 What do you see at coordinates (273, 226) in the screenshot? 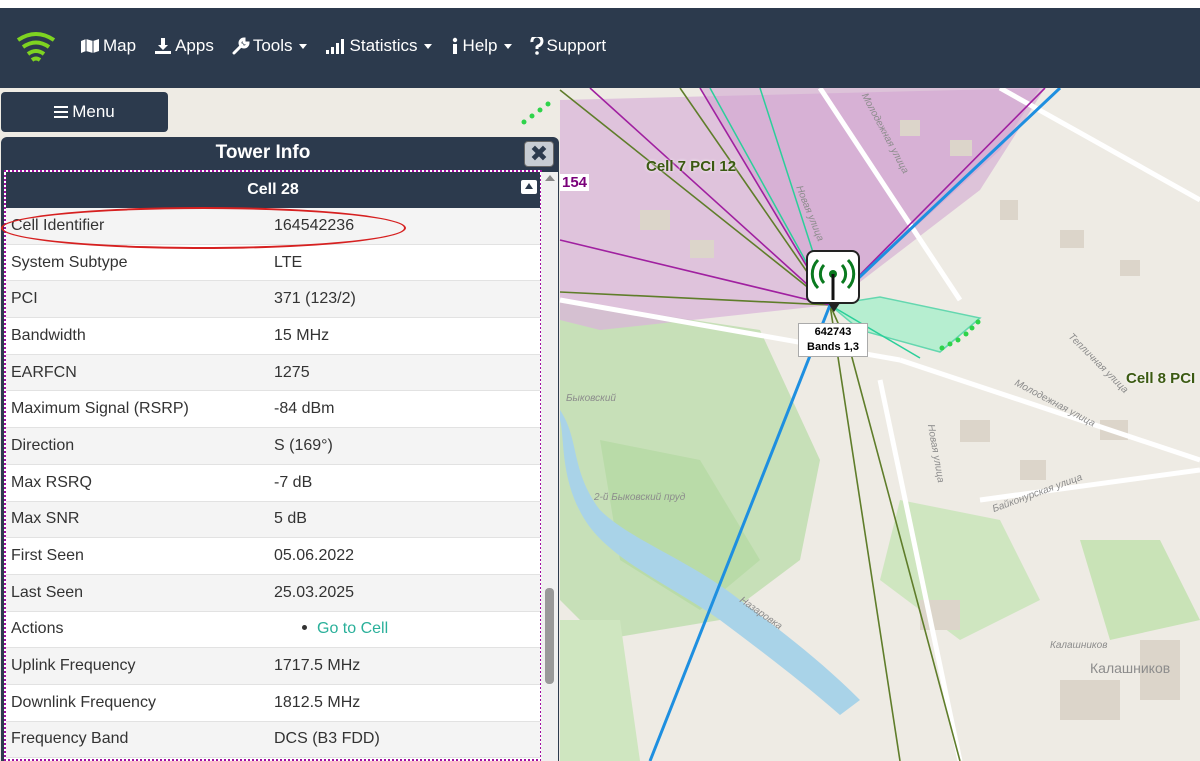
I see `table-row: Cell Identifier 164542236` at bounding box center [273, 226].